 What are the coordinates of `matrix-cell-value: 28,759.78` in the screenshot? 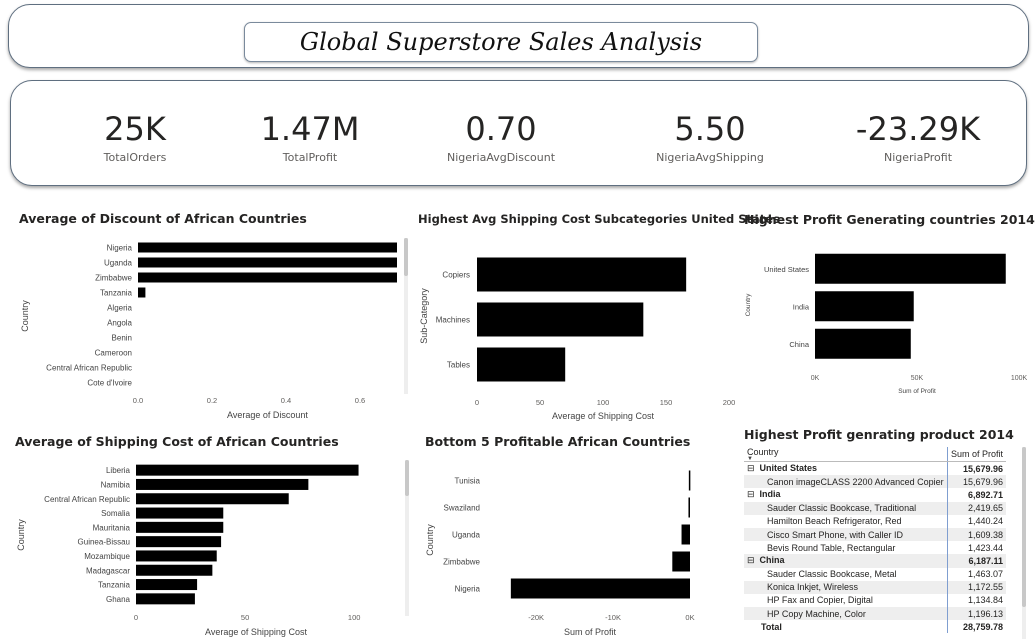 It's located at (976, 627).